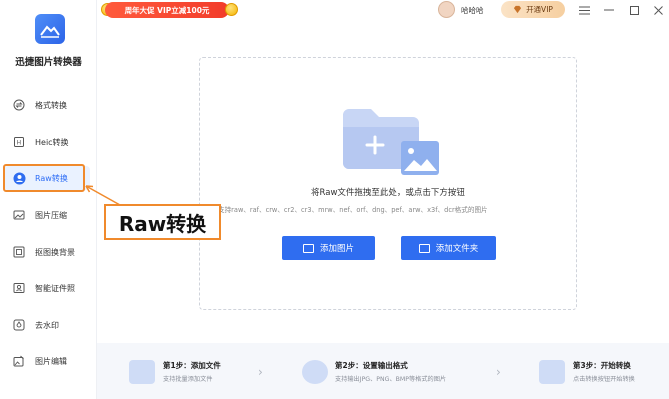 The height and width of the screenshot is (399, 669). What do you see at coordinates (19, 361) in the screenshot?
I see `edit-icon` at bounding box center [19, 361].